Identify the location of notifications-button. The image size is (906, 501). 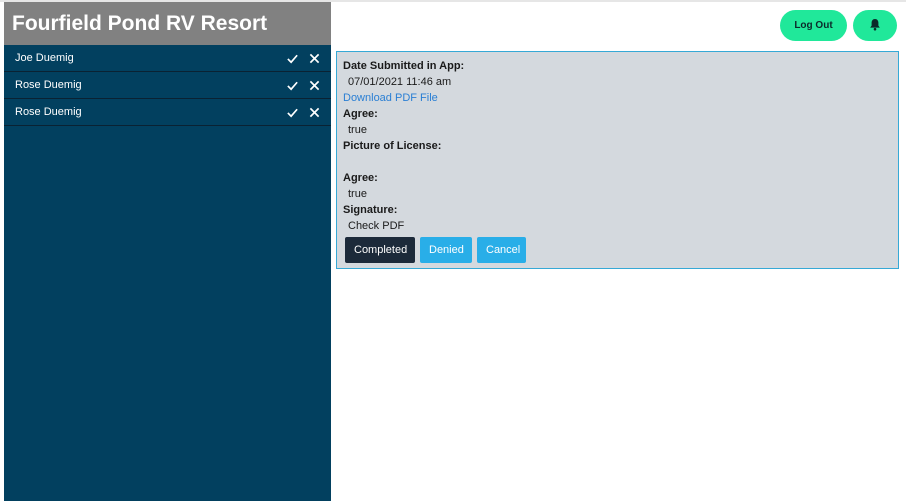
(875, 25).